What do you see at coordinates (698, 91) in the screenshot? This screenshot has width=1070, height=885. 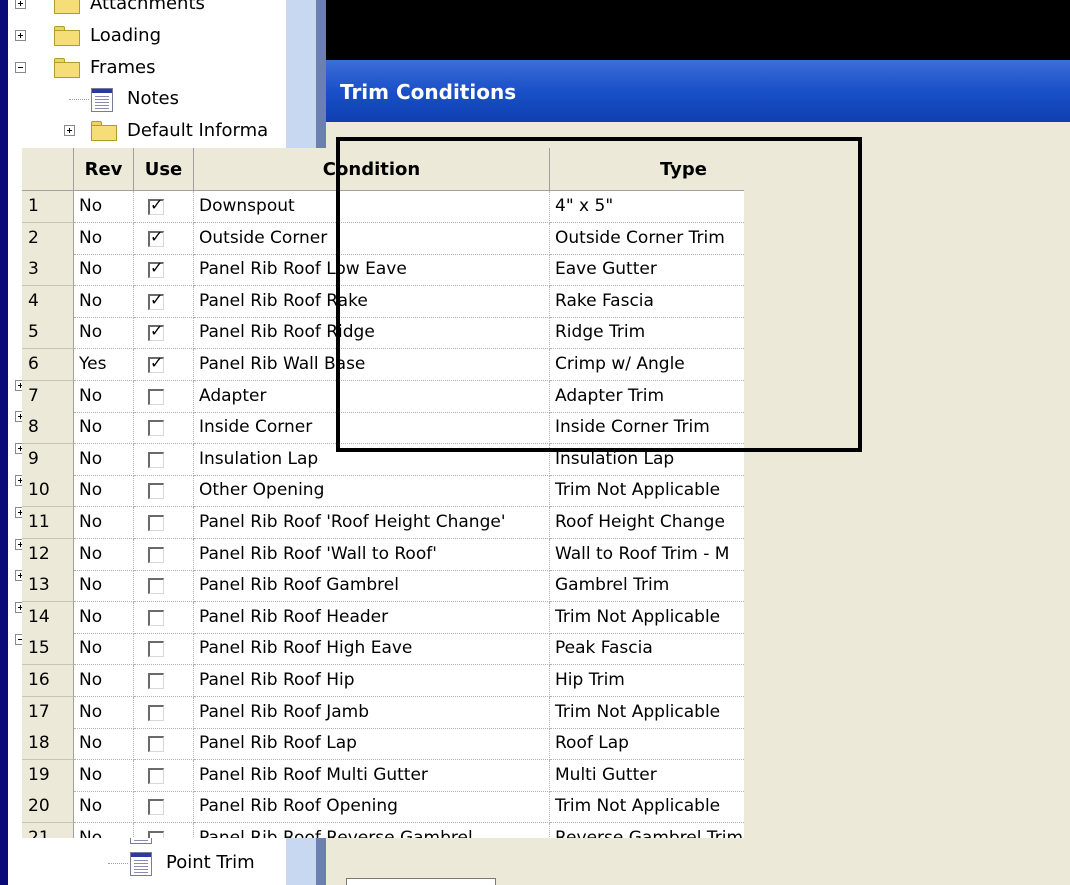 I see `dialog-titlebar: Trim Conditions` at bounding box center [698, 91].